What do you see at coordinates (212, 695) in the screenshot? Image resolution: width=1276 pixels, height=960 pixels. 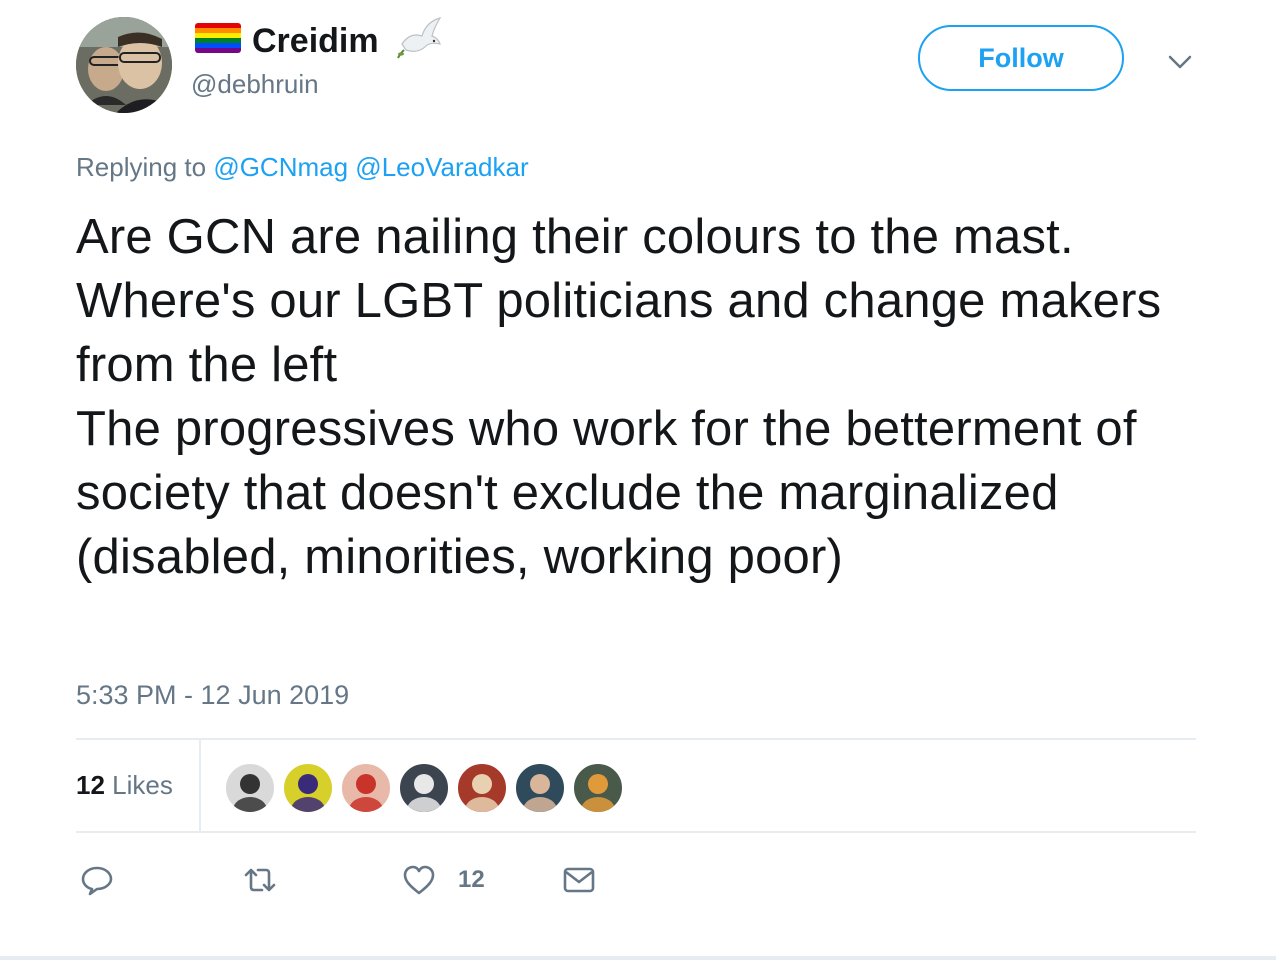 I see `tweet-timestamp: 5:33 PM - 12 Jun 2019` at bounding box center [212, 695].